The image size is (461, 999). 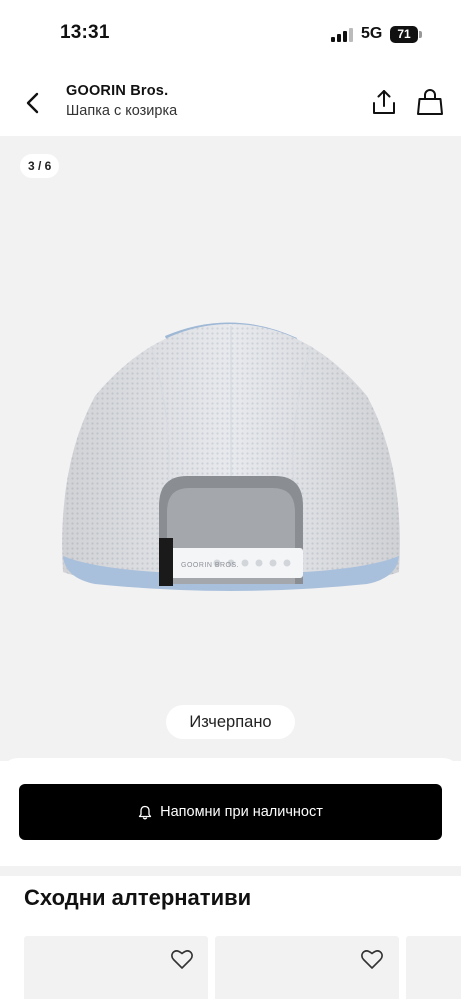 What do you see at coordinates (85, 32) in the screenshot?
I see `status-time: 13:31` at bounding box center [85, 32].